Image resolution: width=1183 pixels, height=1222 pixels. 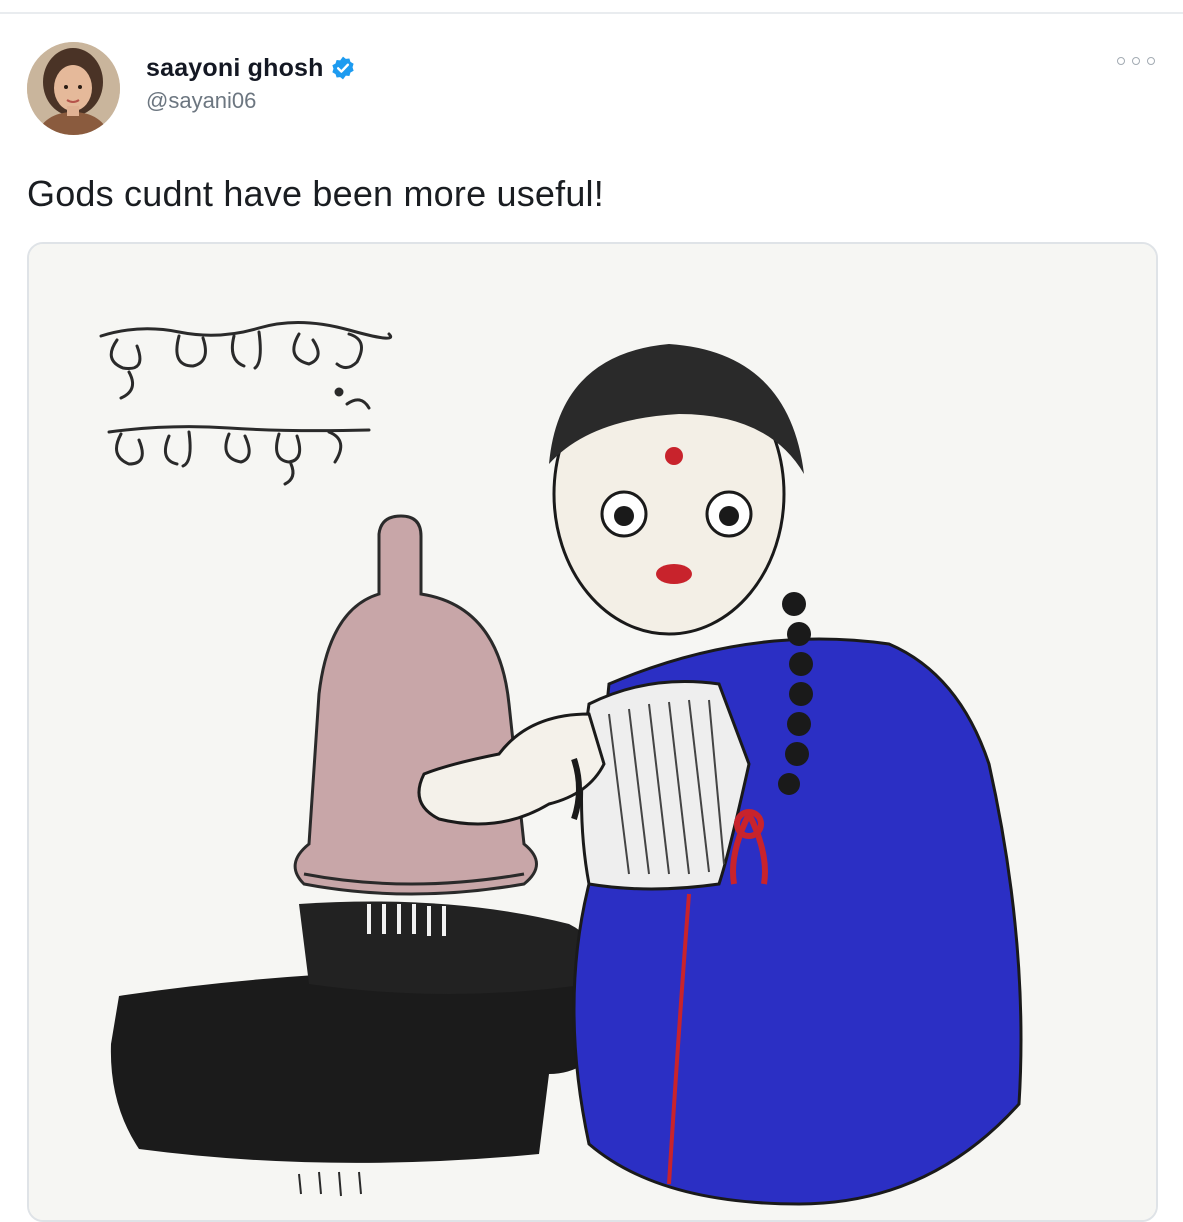 What do you see at coordinates (235, 68) in the screenshot?
I see `display-name: saayoni ghosh` at bounding box center [235, 68].